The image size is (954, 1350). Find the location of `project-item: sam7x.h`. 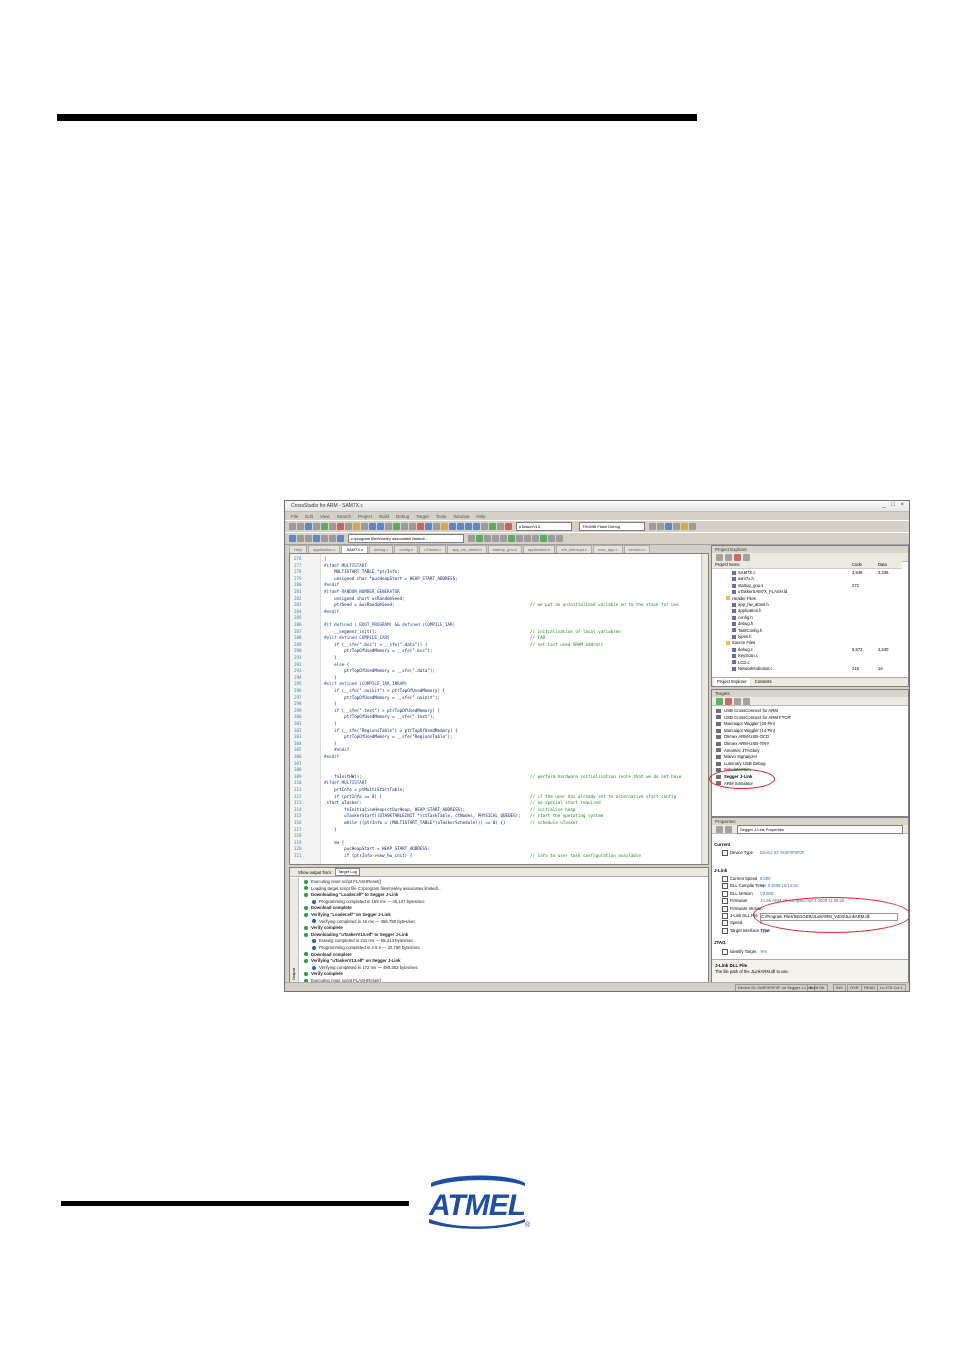

project-item: sam7x.h is located at coordinates (810, 579).